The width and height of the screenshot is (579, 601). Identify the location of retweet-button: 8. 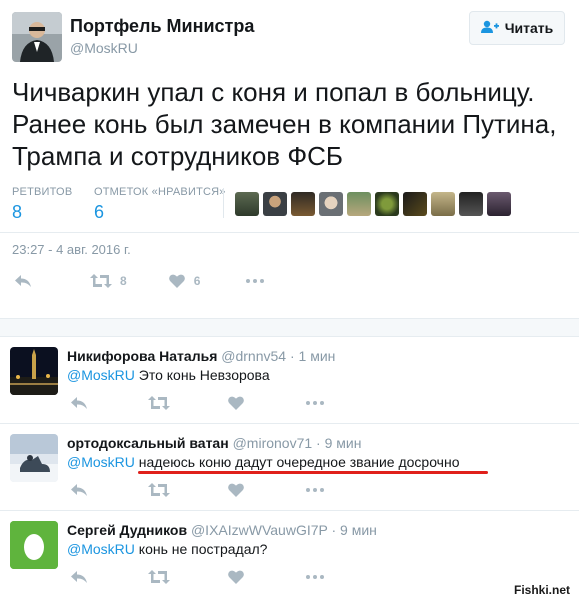
(108, 281).